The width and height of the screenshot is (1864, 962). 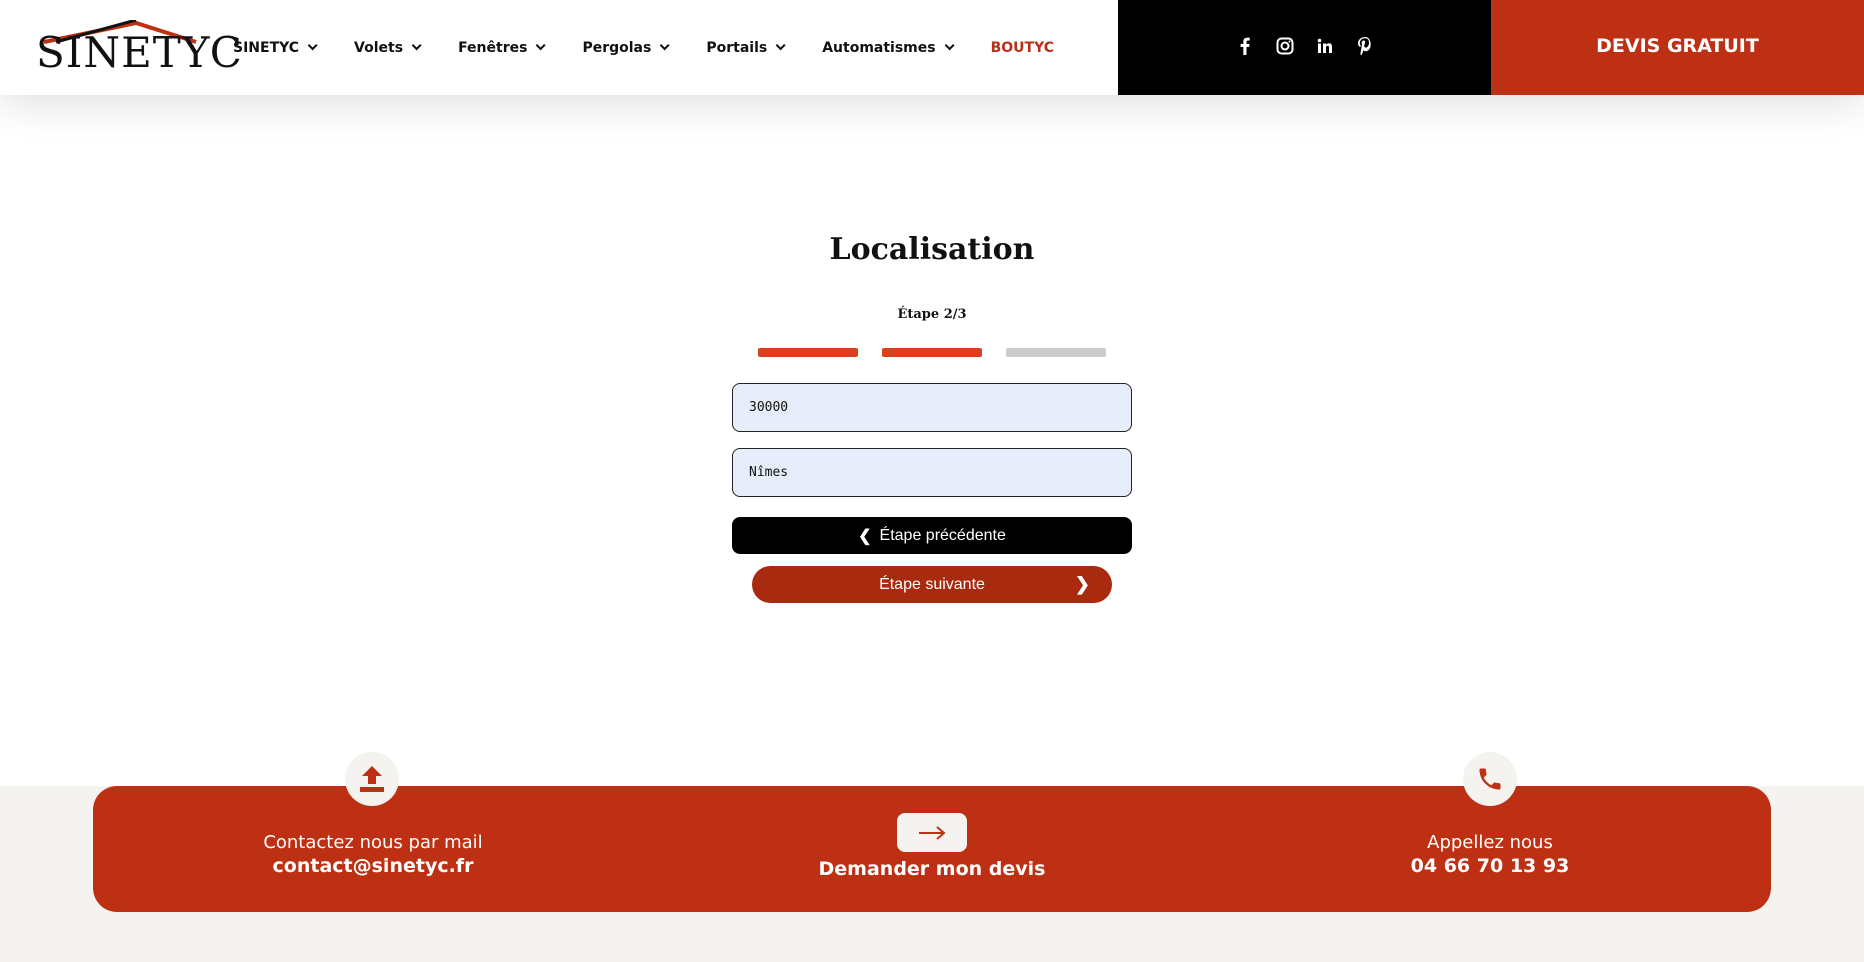 I want to click on previous-step-button: ❮ Étape précédente, so click(x=932, y=535).